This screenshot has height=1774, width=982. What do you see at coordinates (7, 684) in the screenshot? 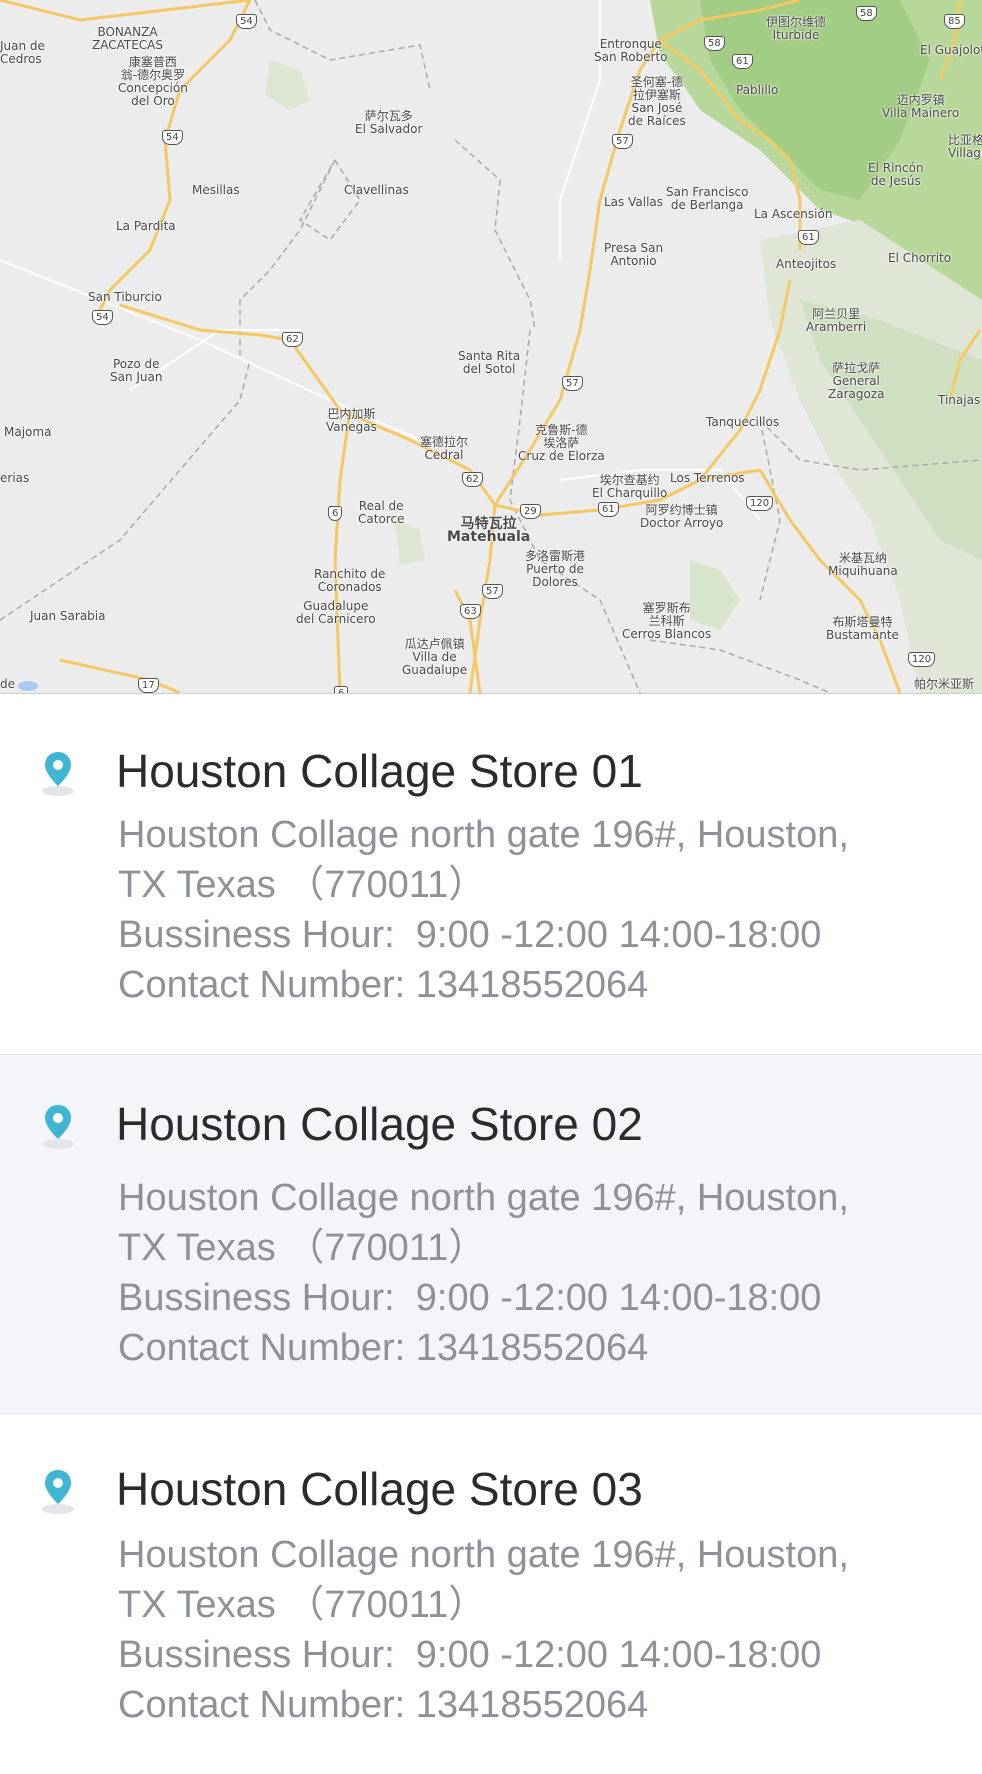
I see `map-label: de` at bounding box center [7, 684].